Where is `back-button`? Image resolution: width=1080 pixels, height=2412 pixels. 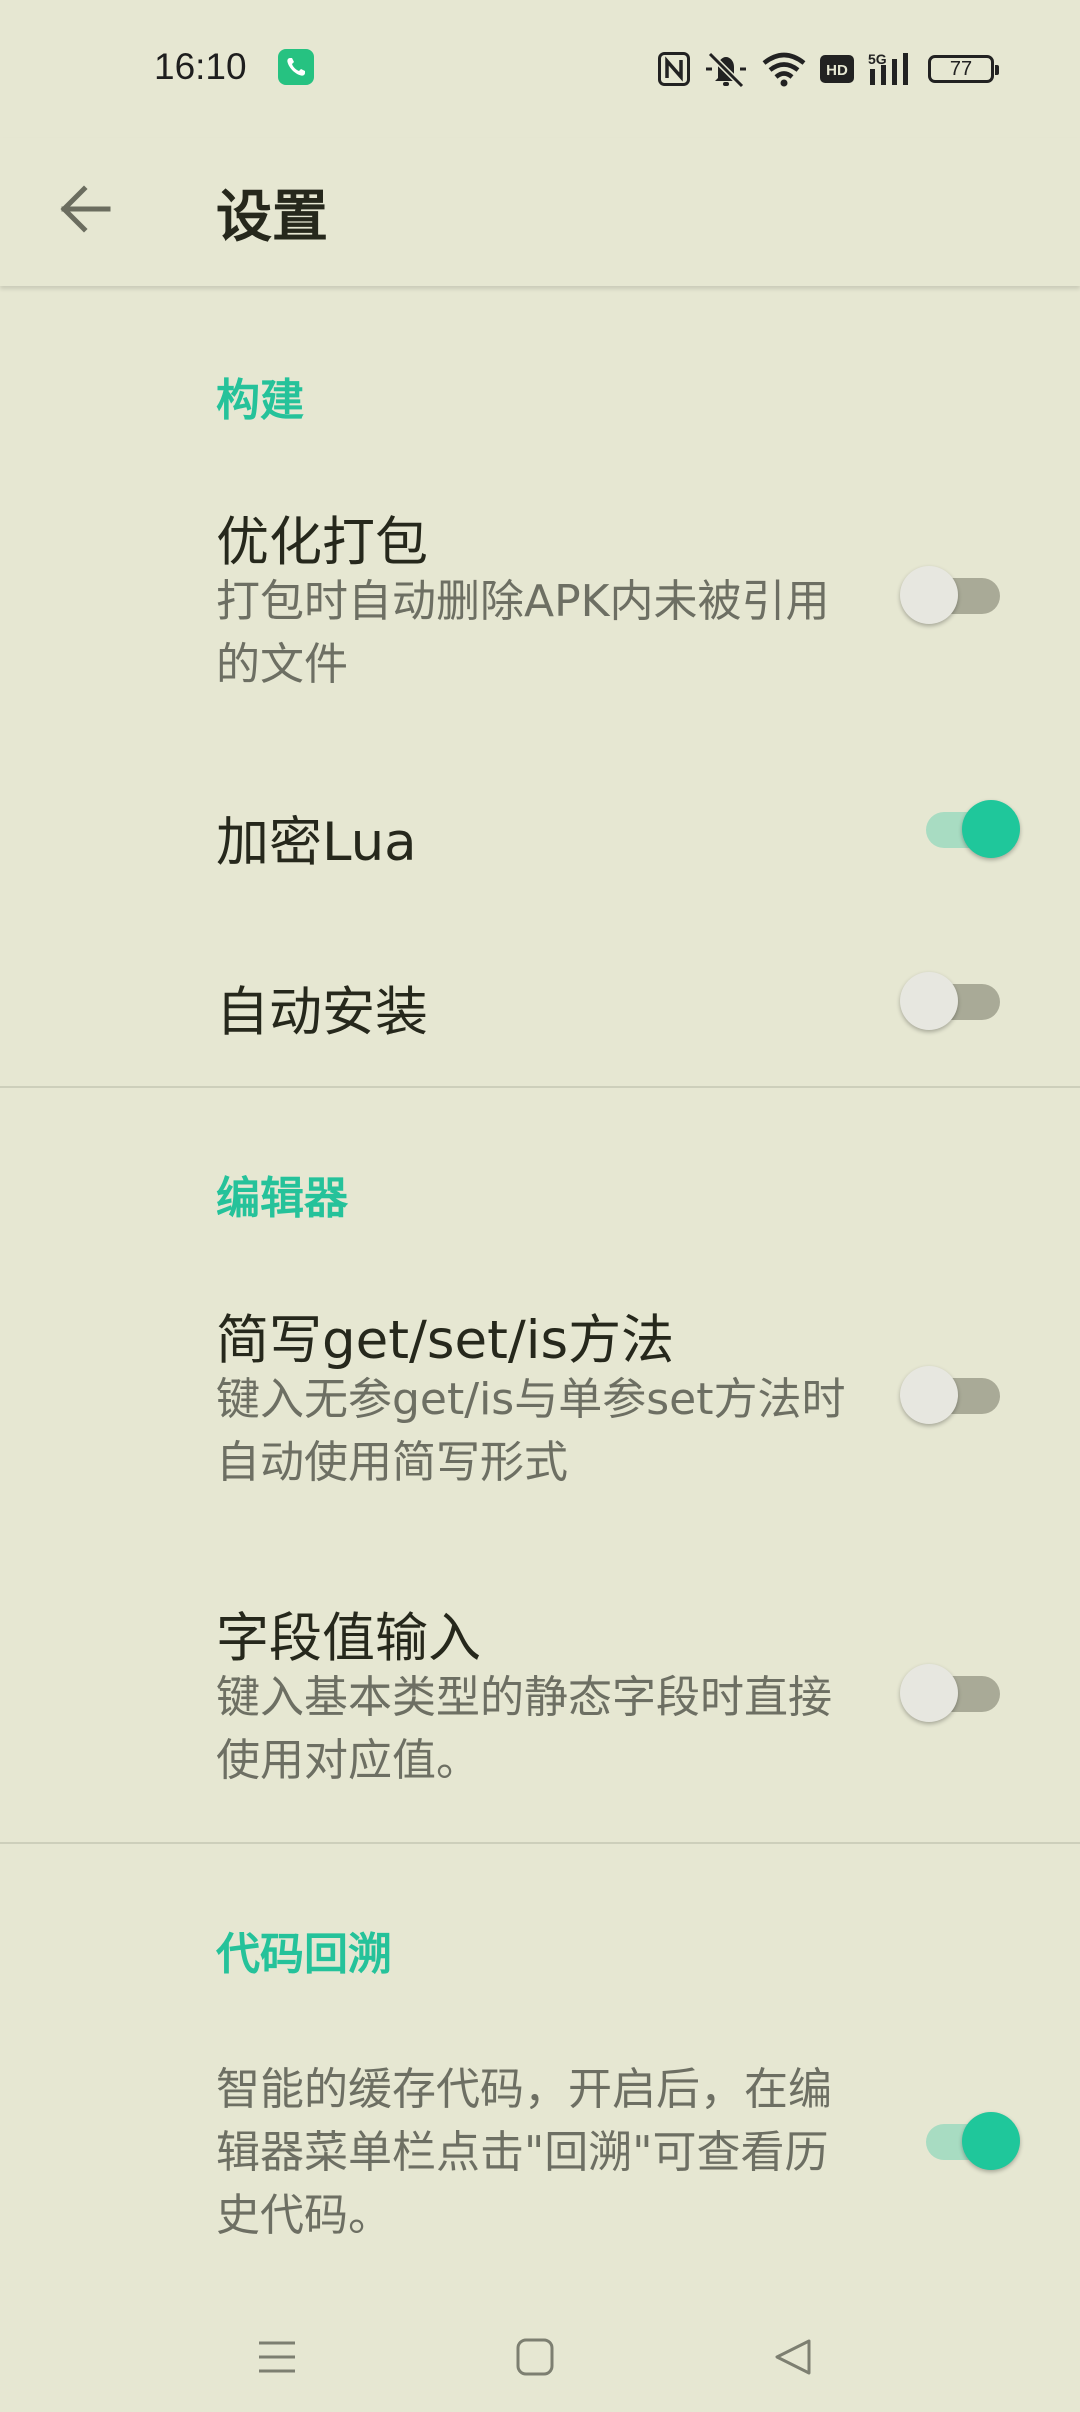
back-button is located at coordinates (85, 209).